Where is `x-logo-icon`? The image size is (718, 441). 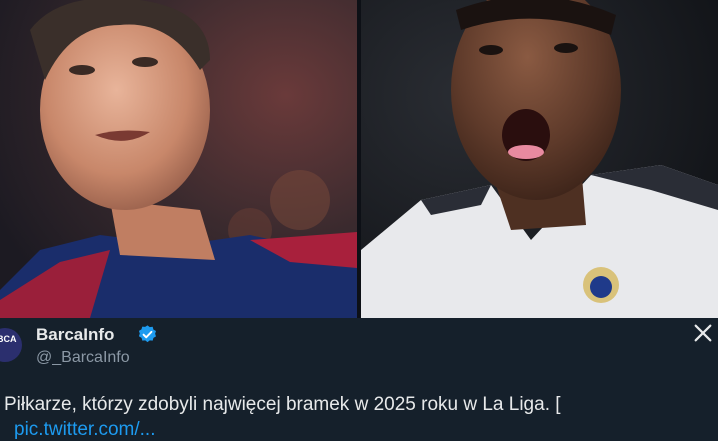
x-logo-icon is located at coordinates (703, 333).